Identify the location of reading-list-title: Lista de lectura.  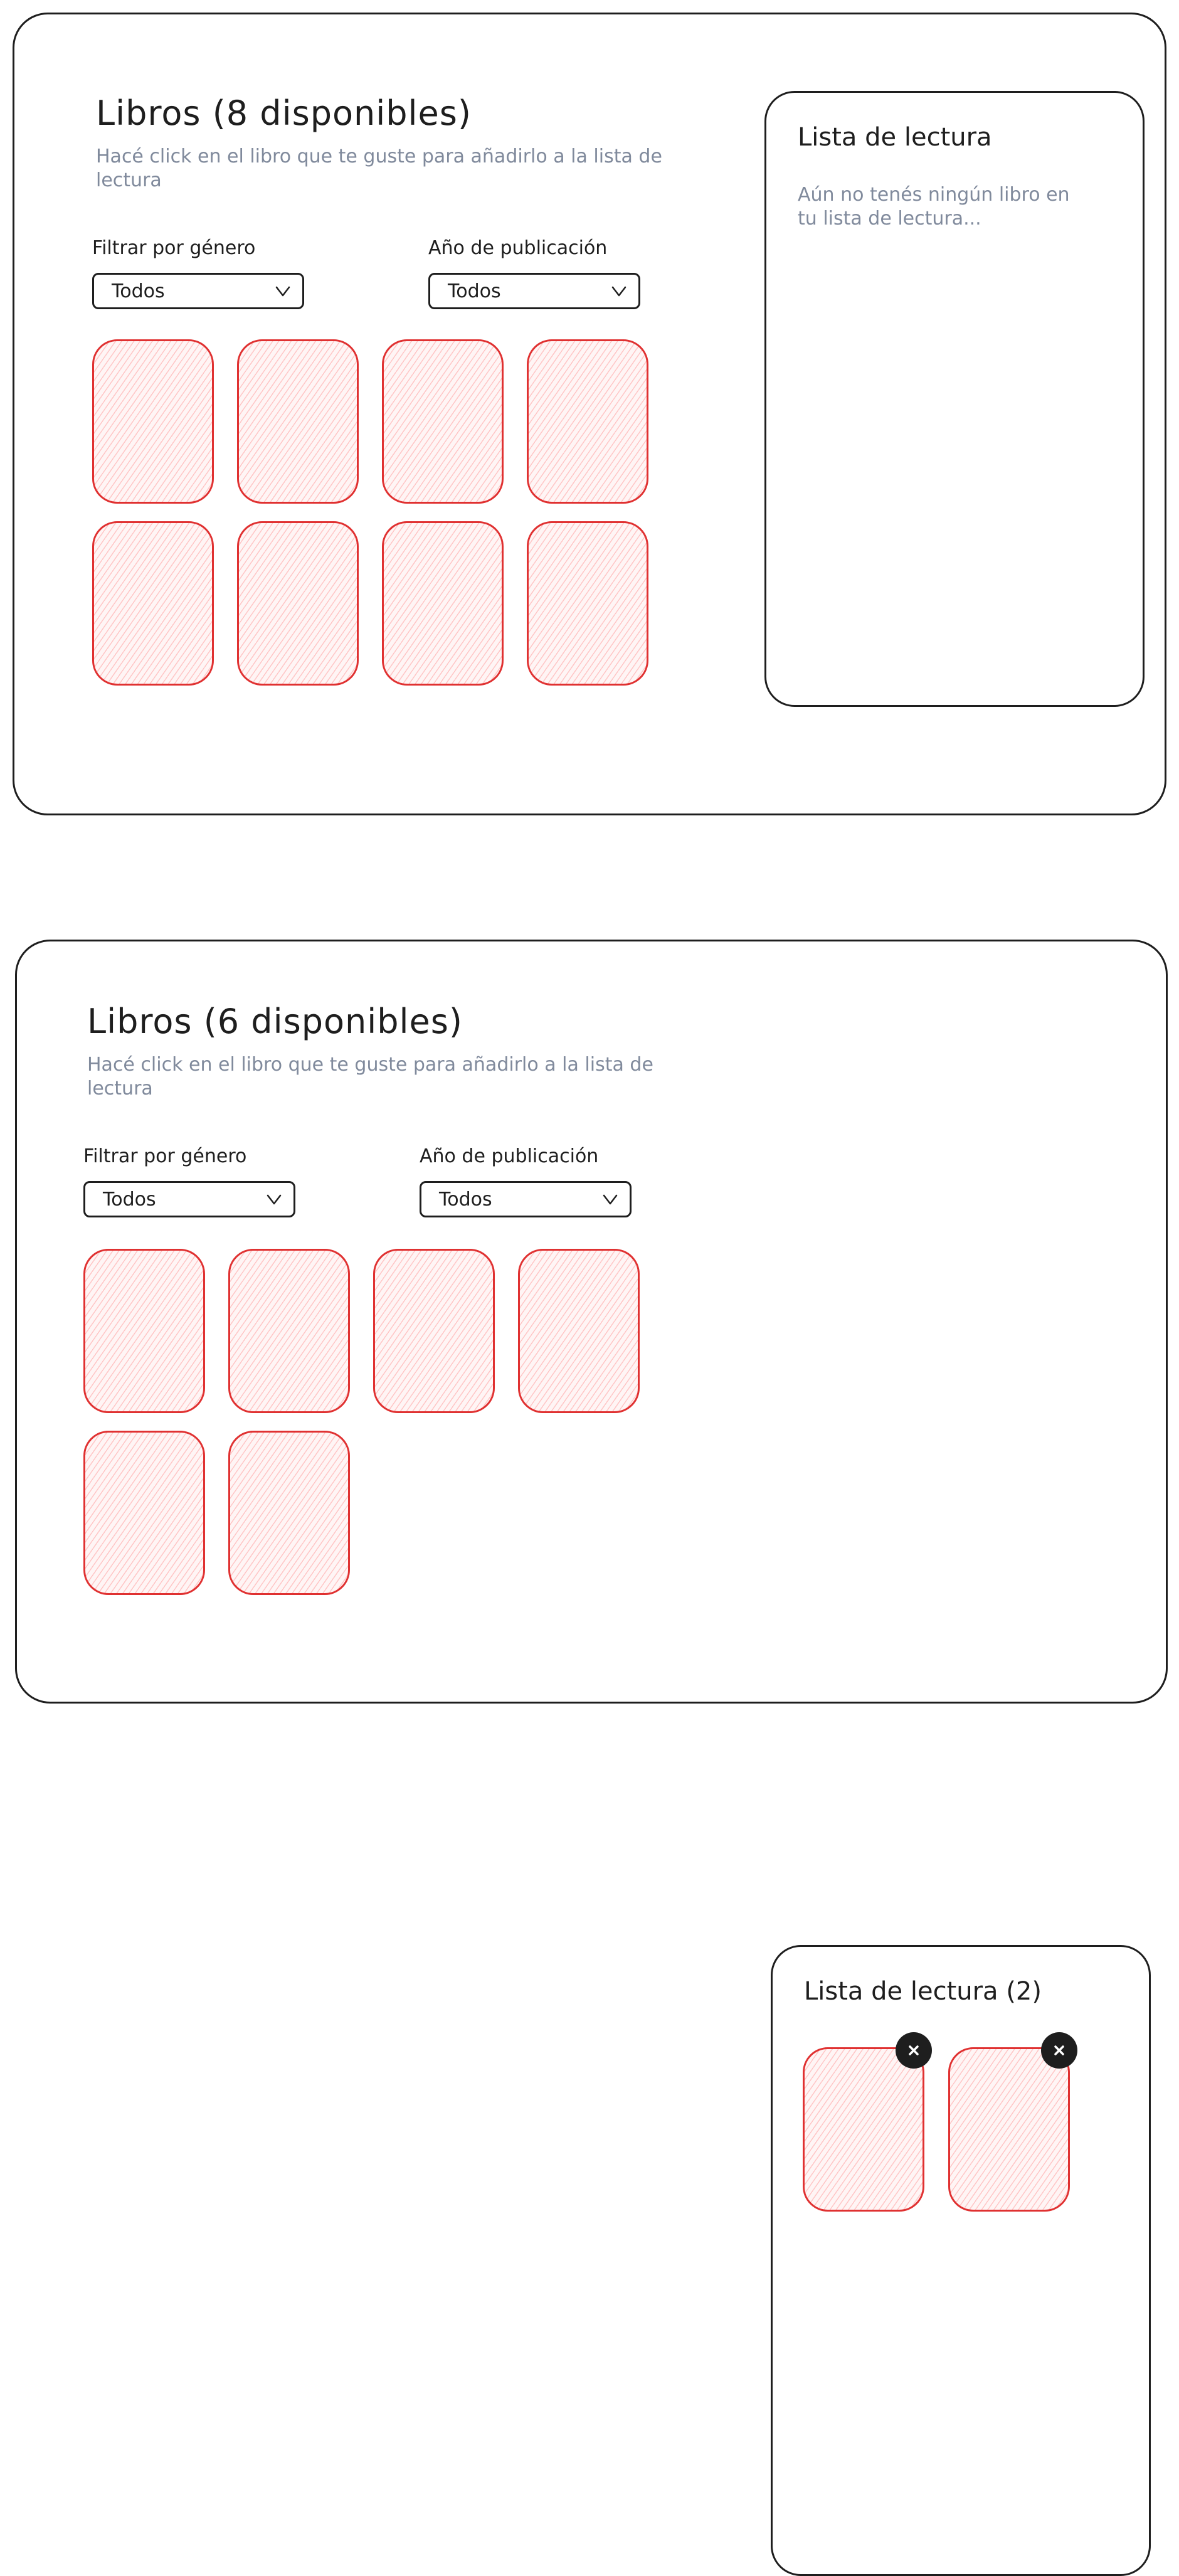
(895, 137).